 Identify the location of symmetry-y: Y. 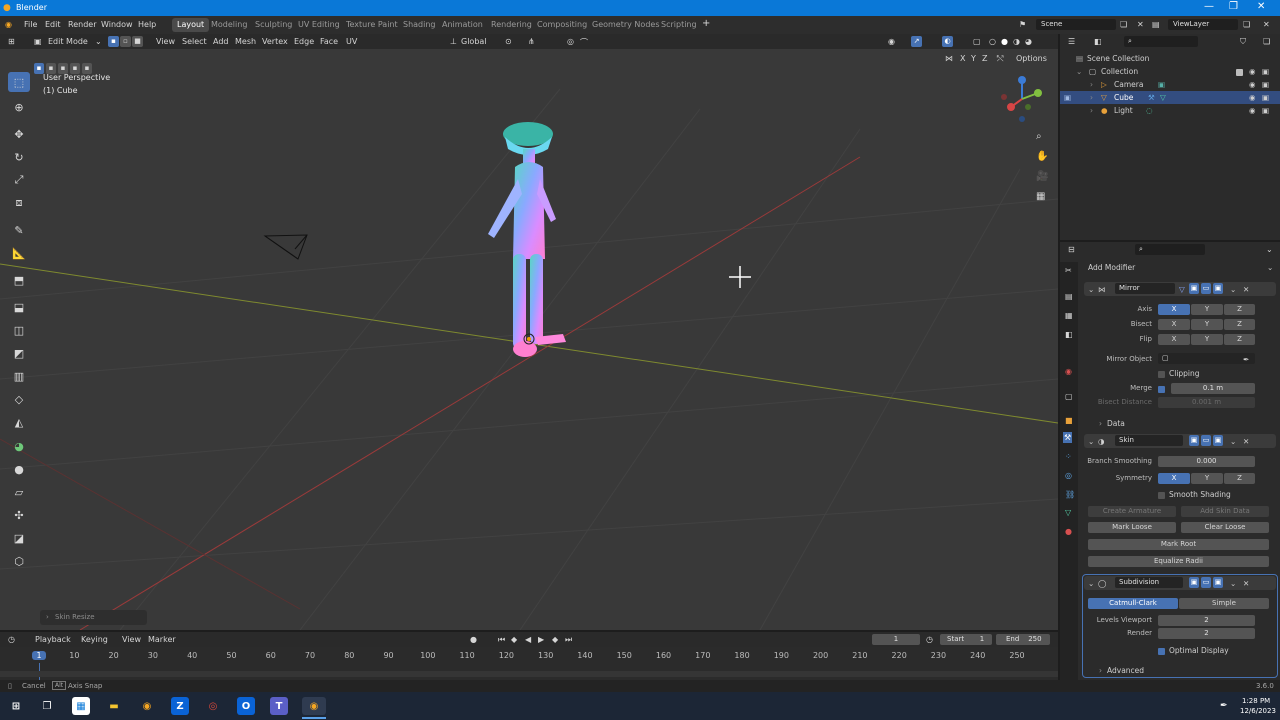
(1207, 478).